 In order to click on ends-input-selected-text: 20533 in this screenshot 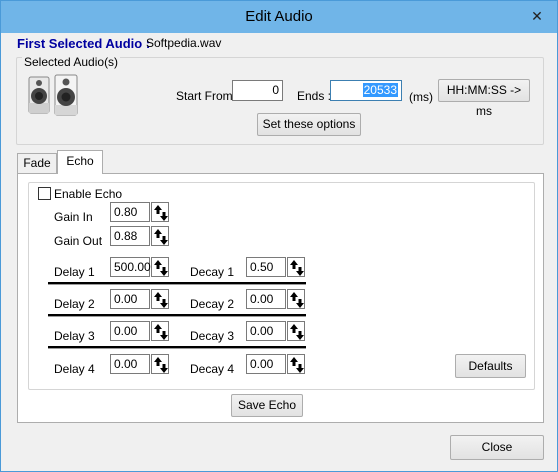, I will do `click(380, 90)`.